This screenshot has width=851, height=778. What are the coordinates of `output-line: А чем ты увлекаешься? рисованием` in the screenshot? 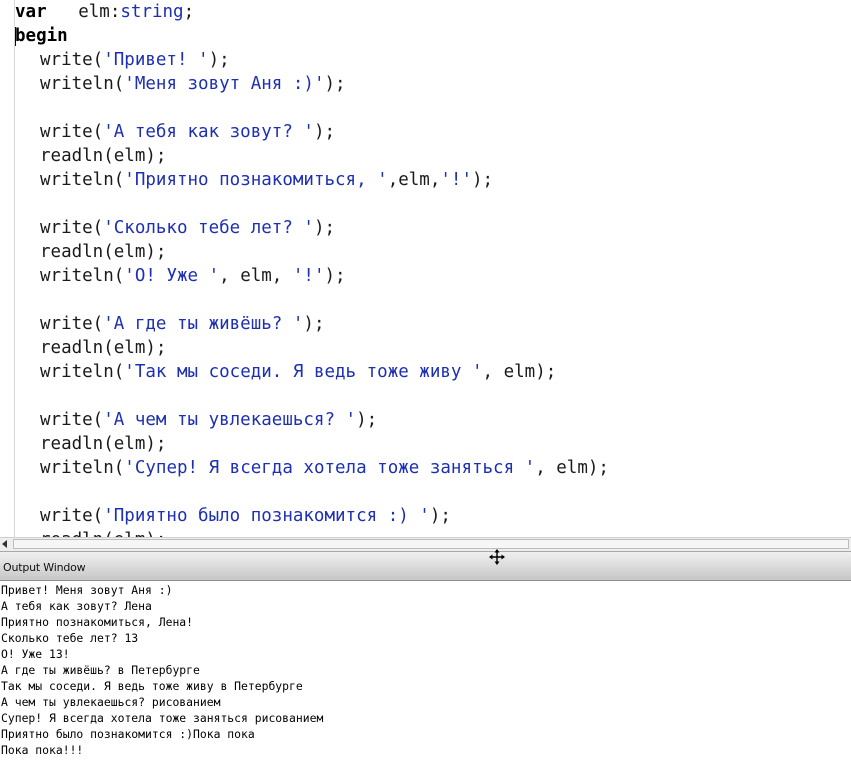 It's located at (111, 702).